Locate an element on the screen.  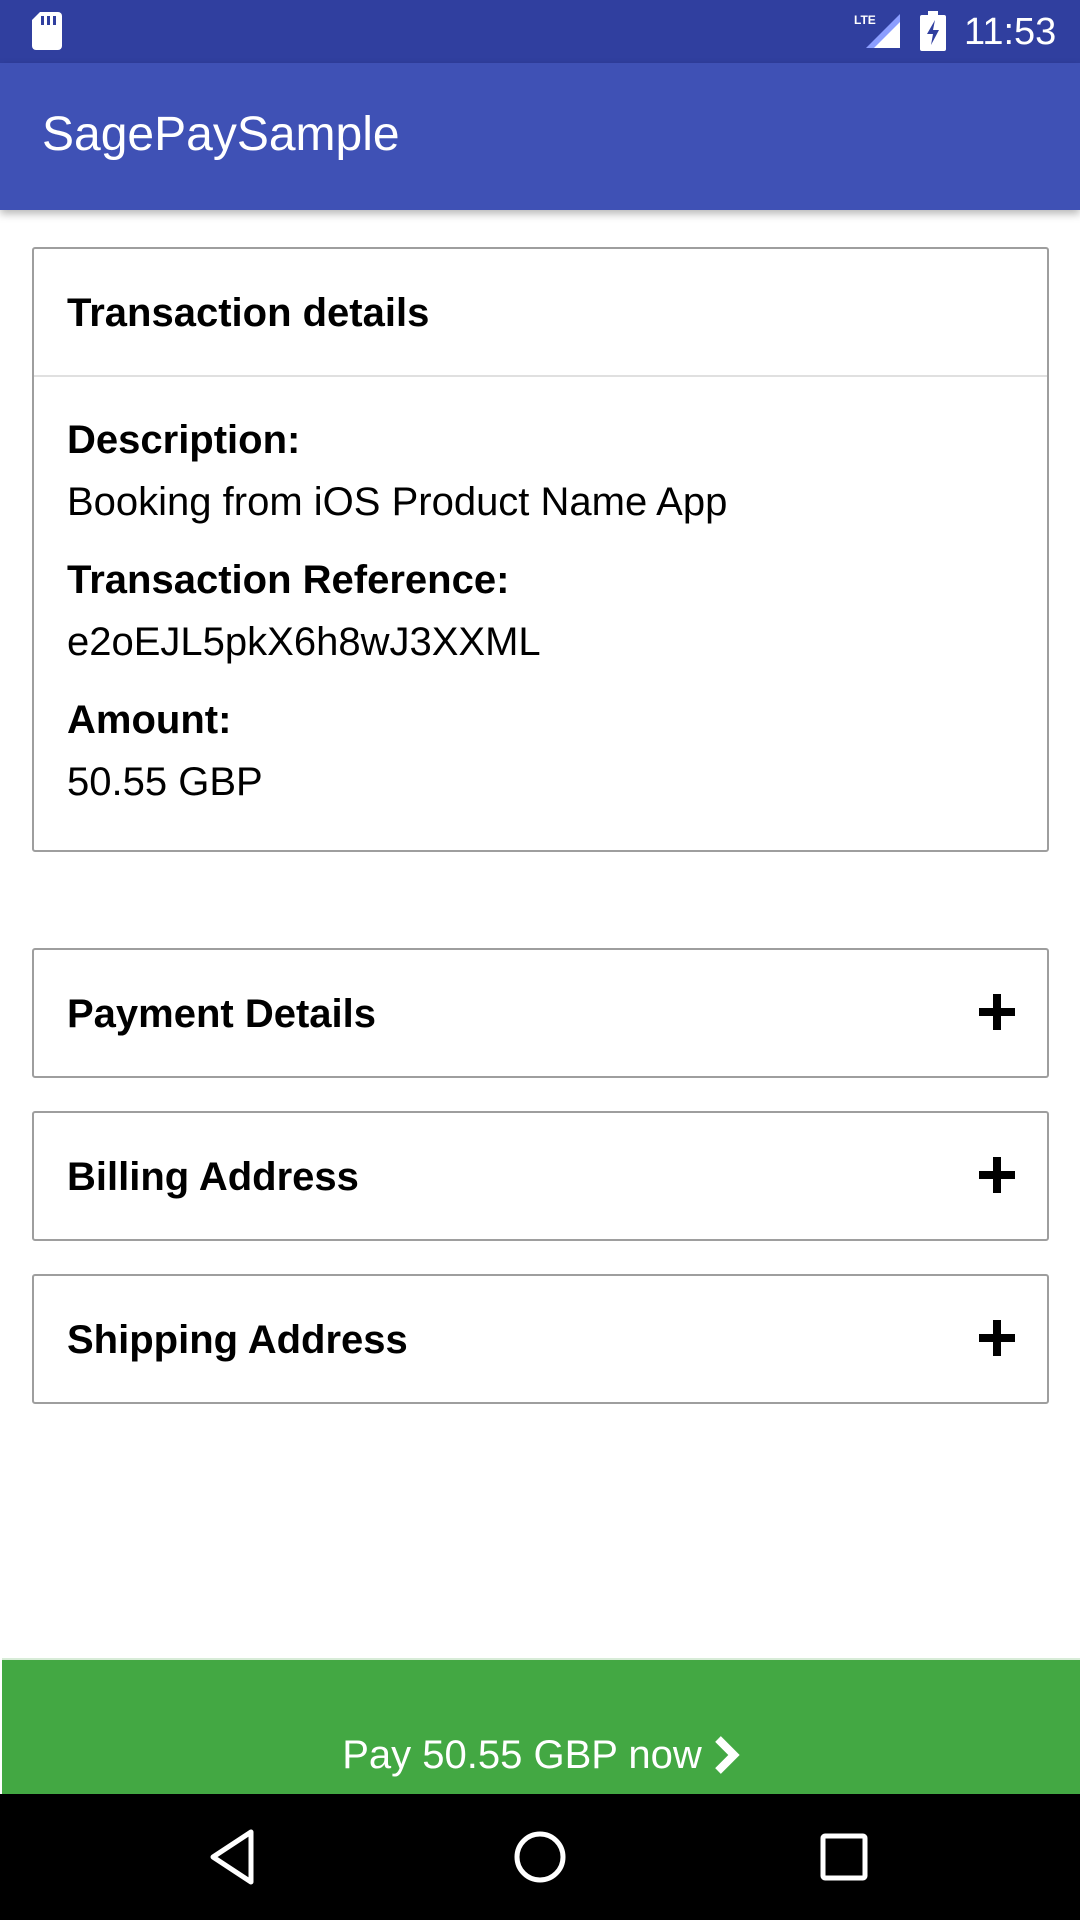
payment-details-section: Payment Details is located at coordinates (540, 1013).